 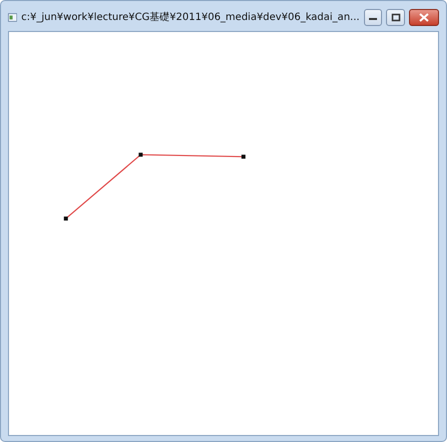 I want to click on maximize-icon, so click(x=395, y=17).